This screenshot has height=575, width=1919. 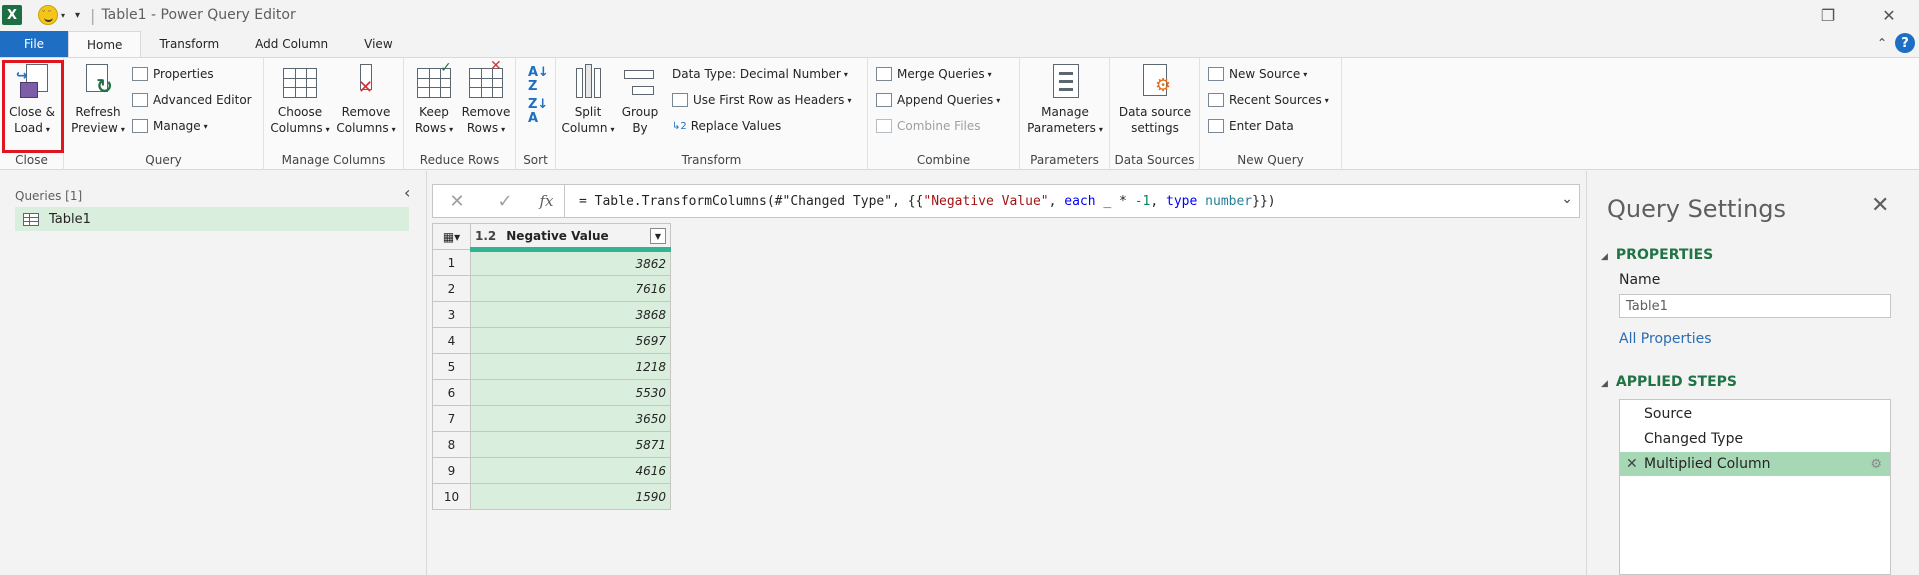 What do you see at coordinates (1755, 464) in the screenshot?
I see `step-multiplied-column: ✕ Multiplied Column ⚙` at bounding box center [1755, 464].